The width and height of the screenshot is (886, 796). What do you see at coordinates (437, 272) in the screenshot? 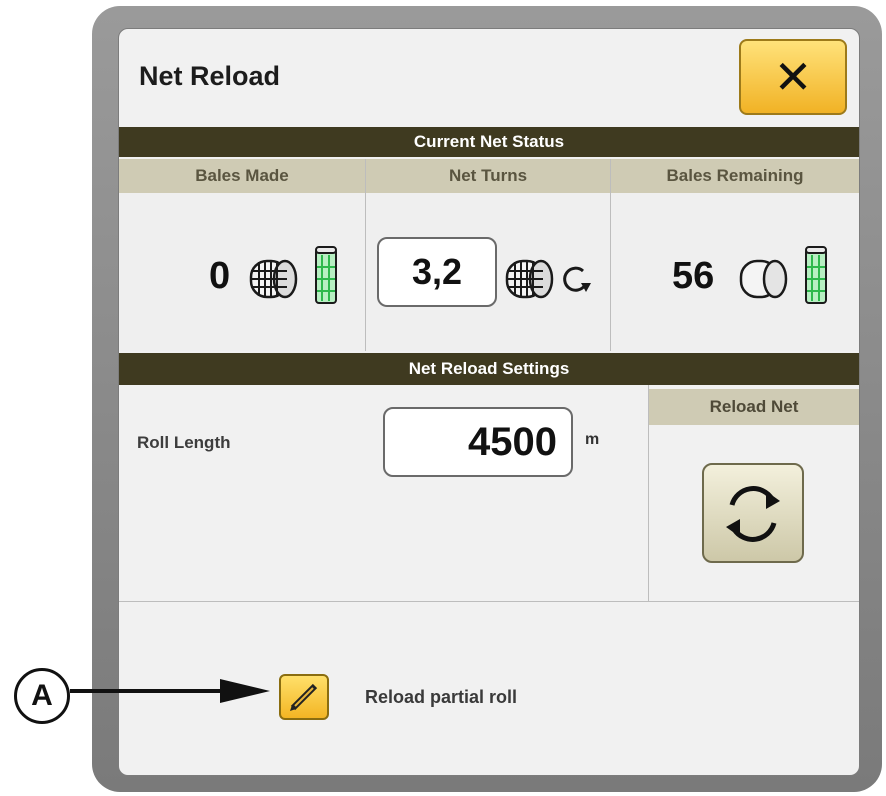
I see `net-turns-field: 3,2` at bounding box center [437, 272].